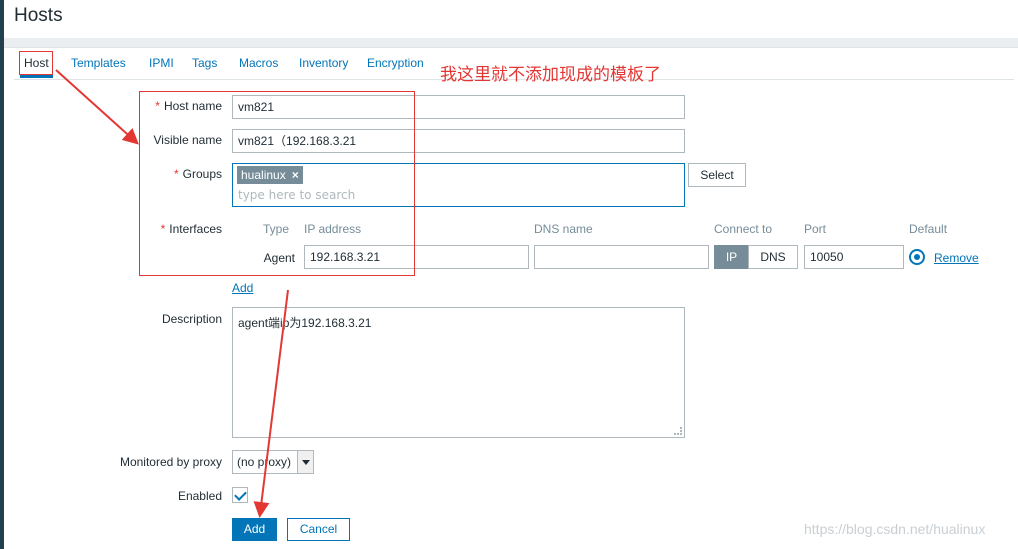 The image size is (1018, 549). What do you see at coordinates (2, 274) in the screenshot?
I see `left-sidebar-strip` at bounding box center [2, 274].